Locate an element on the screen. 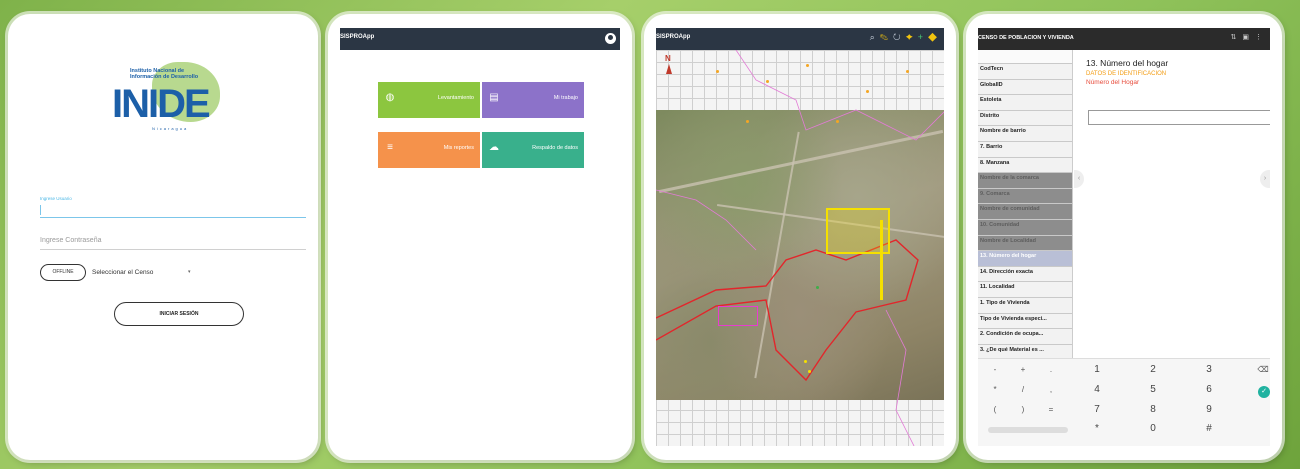  key: . is located at coordinates (1051, 369).